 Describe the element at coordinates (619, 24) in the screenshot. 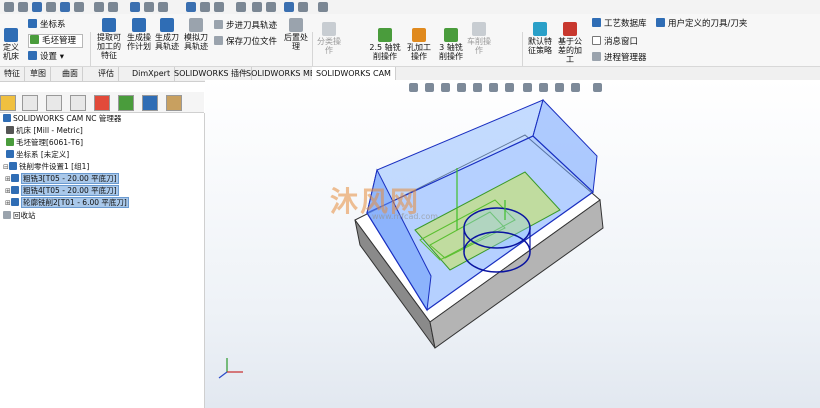

I see `tech-database-button: 工艺数据库` at that location.